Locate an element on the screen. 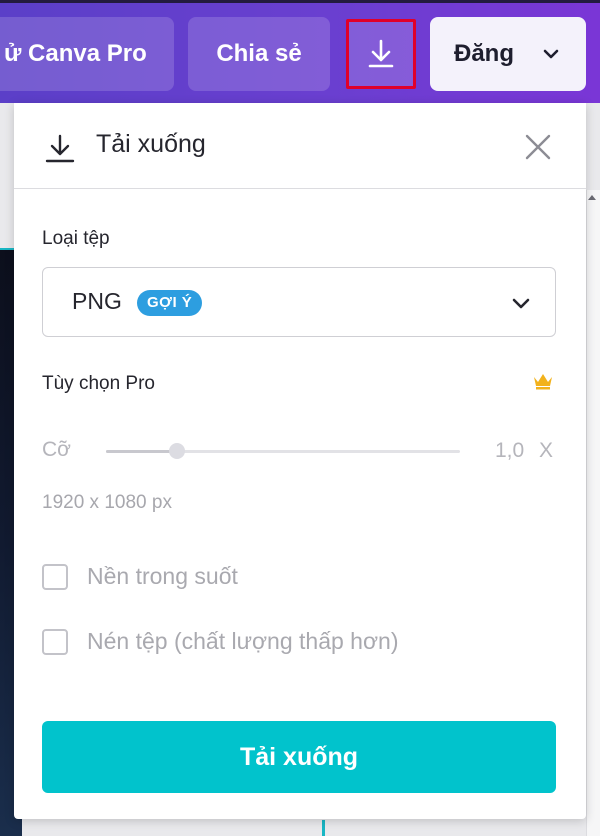  file-type-value: PNG is located at coordinates (97, 301).